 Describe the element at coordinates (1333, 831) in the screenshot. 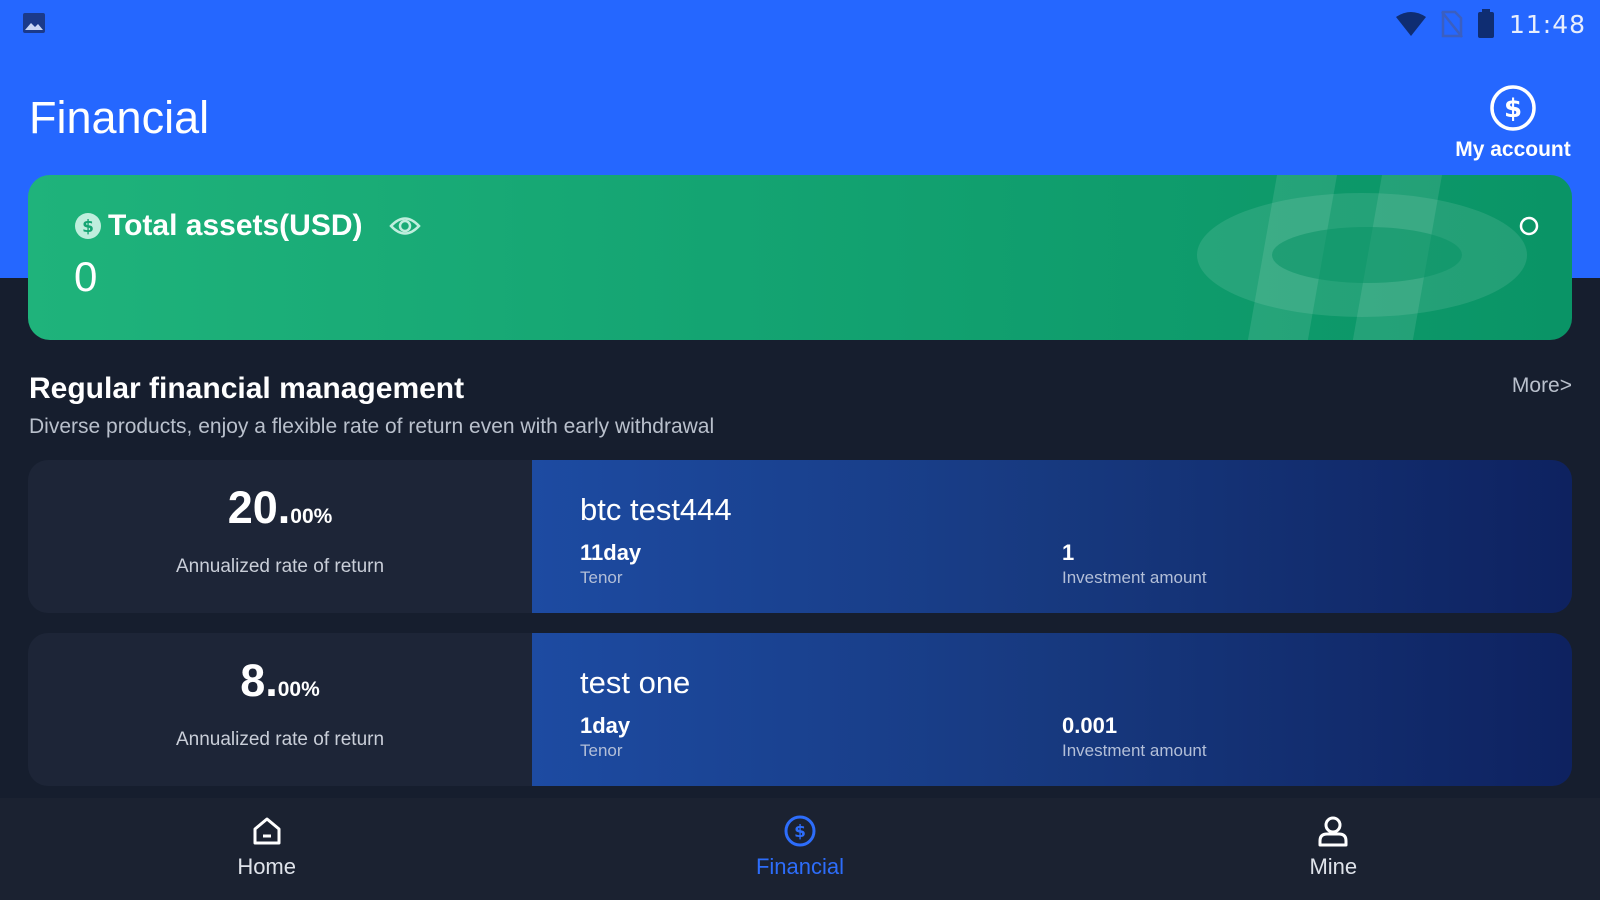

I see `user-icon` at that location.